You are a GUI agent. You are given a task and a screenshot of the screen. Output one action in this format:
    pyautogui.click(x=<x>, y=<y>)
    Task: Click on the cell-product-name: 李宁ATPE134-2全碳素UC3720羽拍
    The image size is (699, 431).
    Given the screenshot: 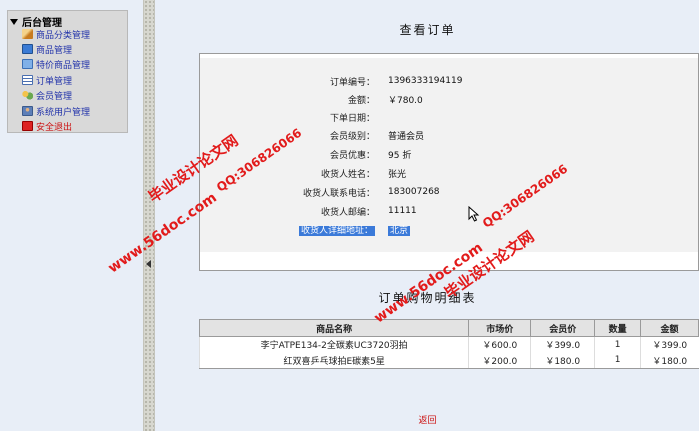 What is the action you would take?
    pyautogui.click(x=333, y=344)
    